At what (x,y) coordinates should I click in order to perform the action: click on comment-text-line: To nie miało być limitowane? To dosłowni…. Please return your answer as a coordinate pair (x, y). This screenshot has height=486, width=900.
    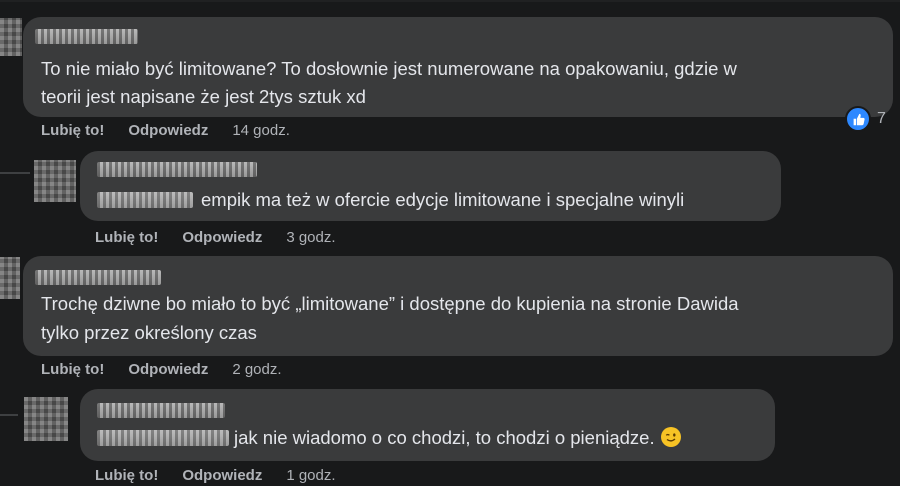
    Looking at the image, I should click on (389, 68).